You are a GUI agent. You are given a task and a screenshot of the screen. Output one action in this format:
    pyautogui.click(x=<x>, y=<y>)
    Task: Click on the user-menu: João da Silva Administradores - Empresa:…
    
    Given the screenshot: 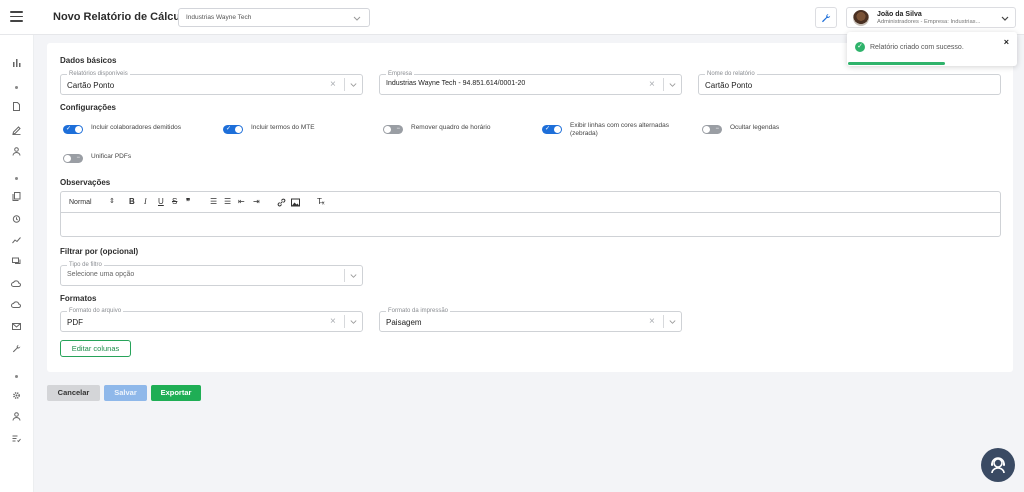 What is the action you would take?
    pyautogui.click(x=931, y=17)
    